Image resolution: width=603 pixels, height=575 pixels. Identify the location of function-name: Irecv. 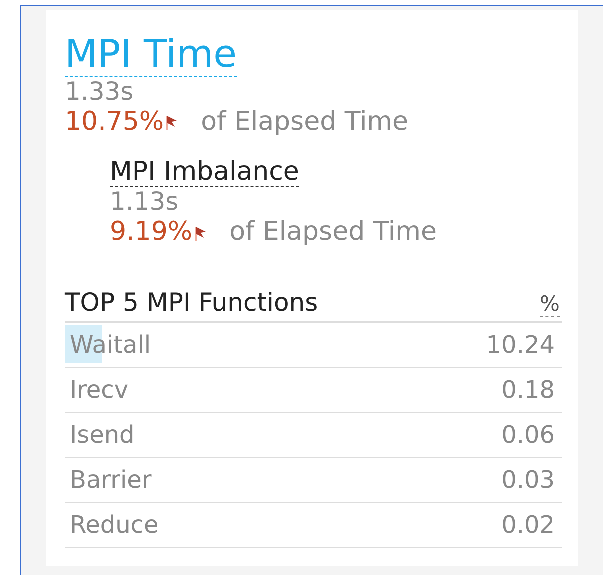
(99, 390).